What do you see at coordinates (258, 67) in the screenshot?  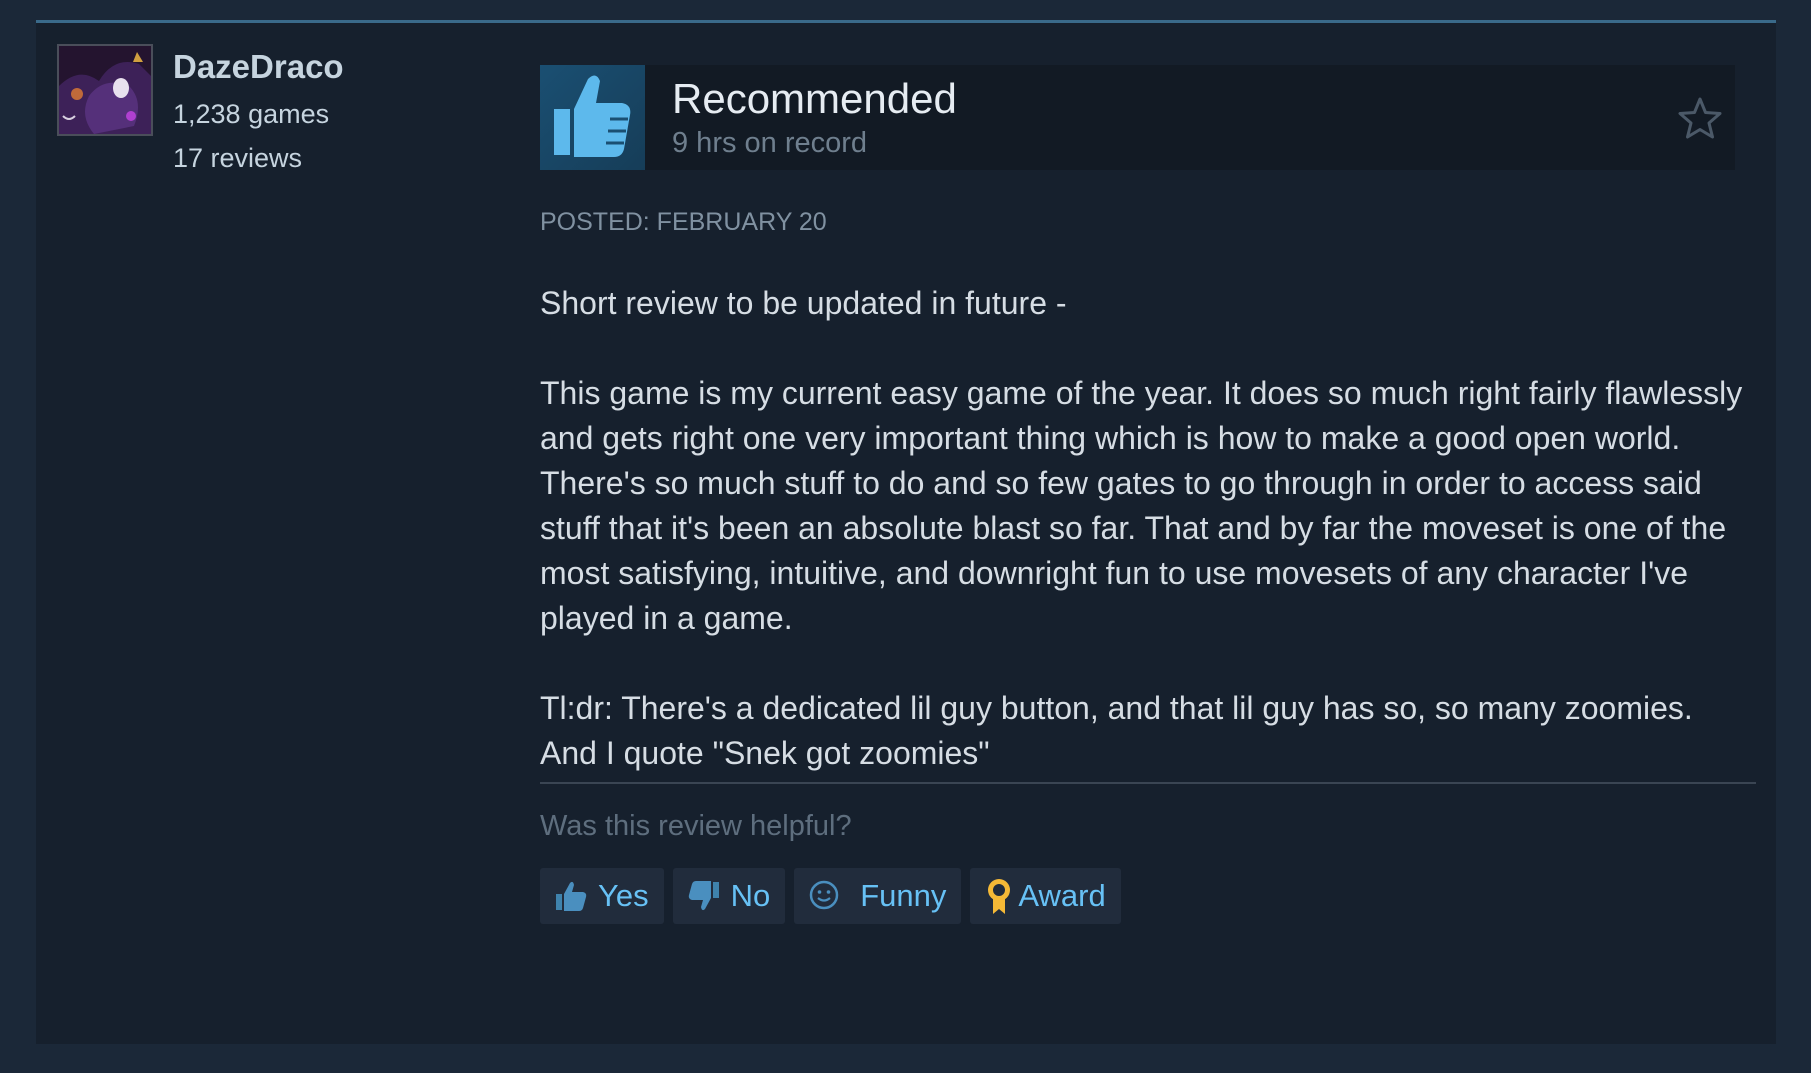 I see `author-name: DazeDraco` at bounding box center [258, 67].